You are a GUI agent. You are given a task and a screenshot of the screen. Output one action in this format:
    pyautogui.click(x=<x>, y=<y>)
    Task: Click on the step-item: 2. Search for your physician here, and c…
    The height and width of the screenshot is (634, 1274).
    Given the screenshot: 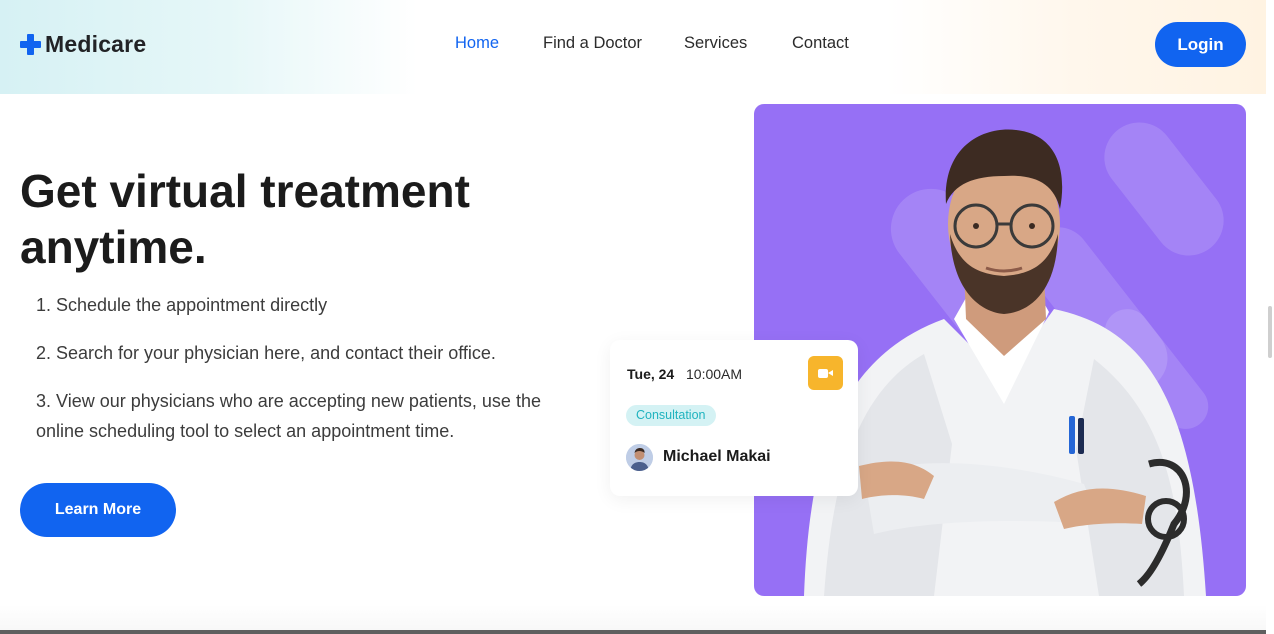 What is the action you would take?
    pyautogui.click(x=266, y=353)
    